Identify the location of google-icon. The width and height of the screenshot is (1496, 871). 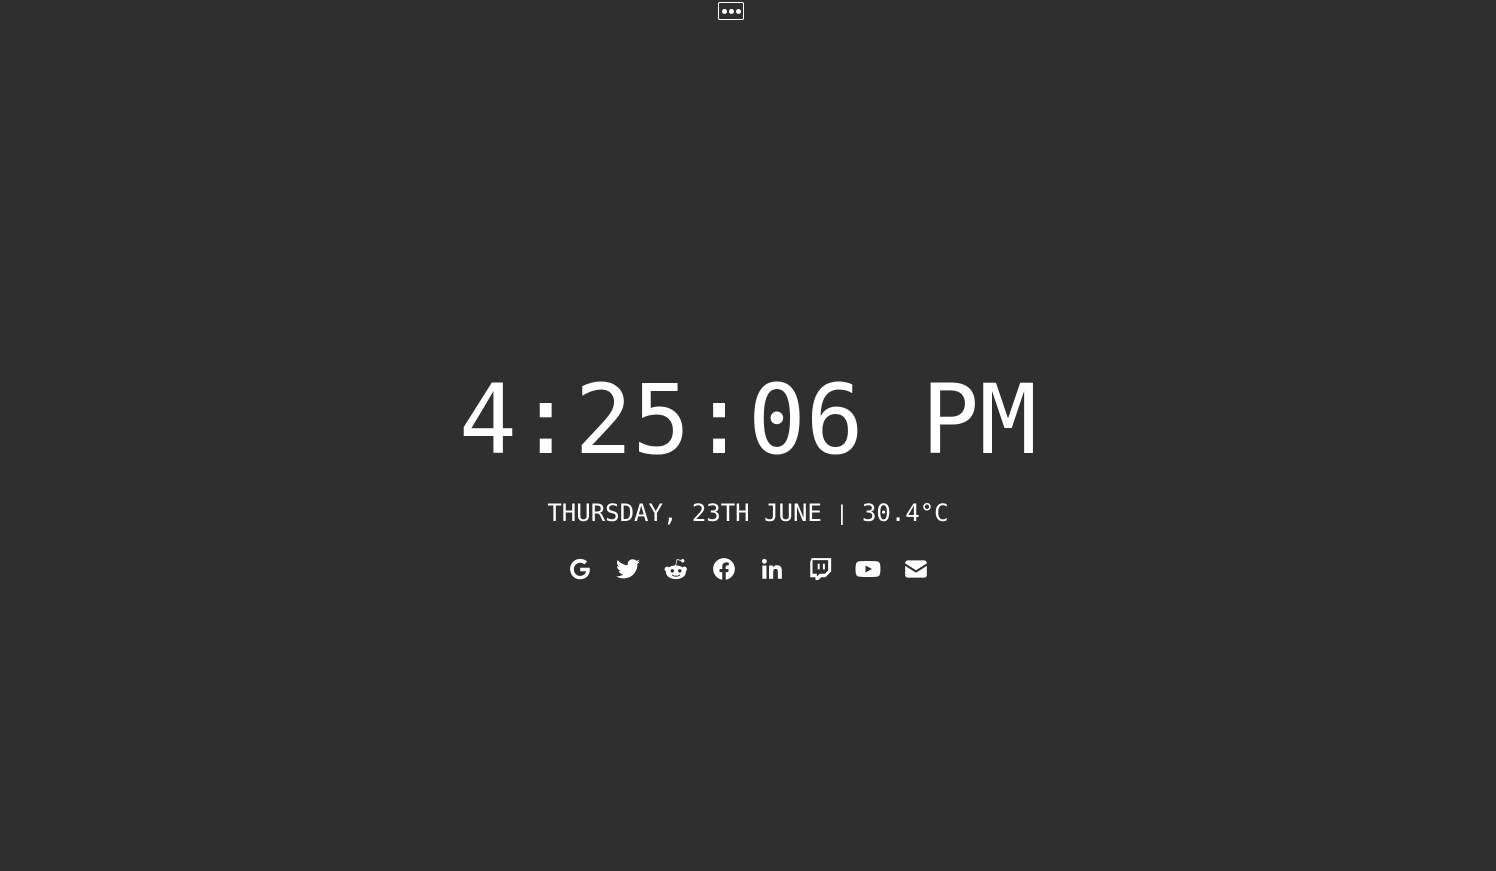
(580, 569).